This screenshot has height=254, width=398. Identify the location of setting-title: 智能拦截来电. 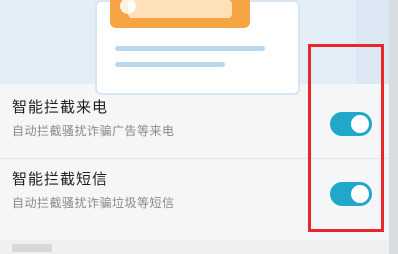
(60, 107).